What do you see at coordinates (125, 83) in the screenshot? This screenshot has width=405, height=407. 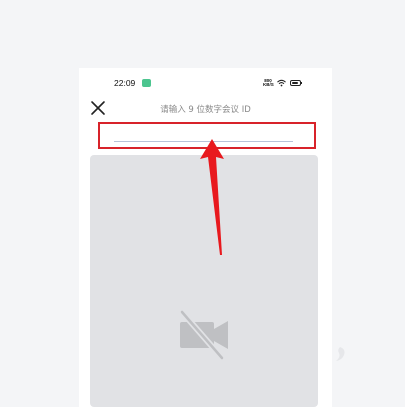 I see `status-time: 22:09` at bounding box center [125, 83].